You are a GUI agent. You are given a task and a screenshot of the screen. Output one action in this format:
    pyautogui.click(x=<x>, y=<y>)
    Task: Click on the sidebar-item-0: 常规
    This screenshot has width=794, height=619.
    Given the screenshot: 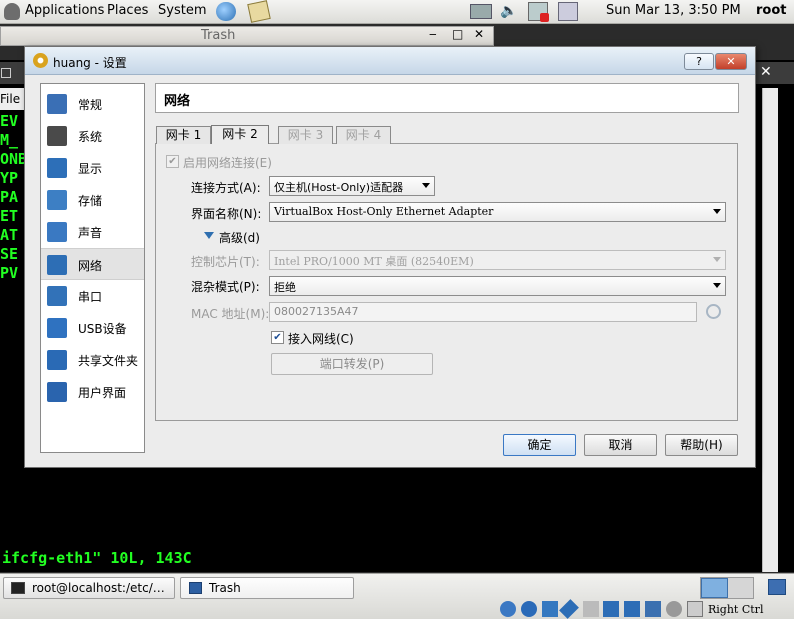 What is the action you would take?
    pyautogui.click(x=92, y=104)
    